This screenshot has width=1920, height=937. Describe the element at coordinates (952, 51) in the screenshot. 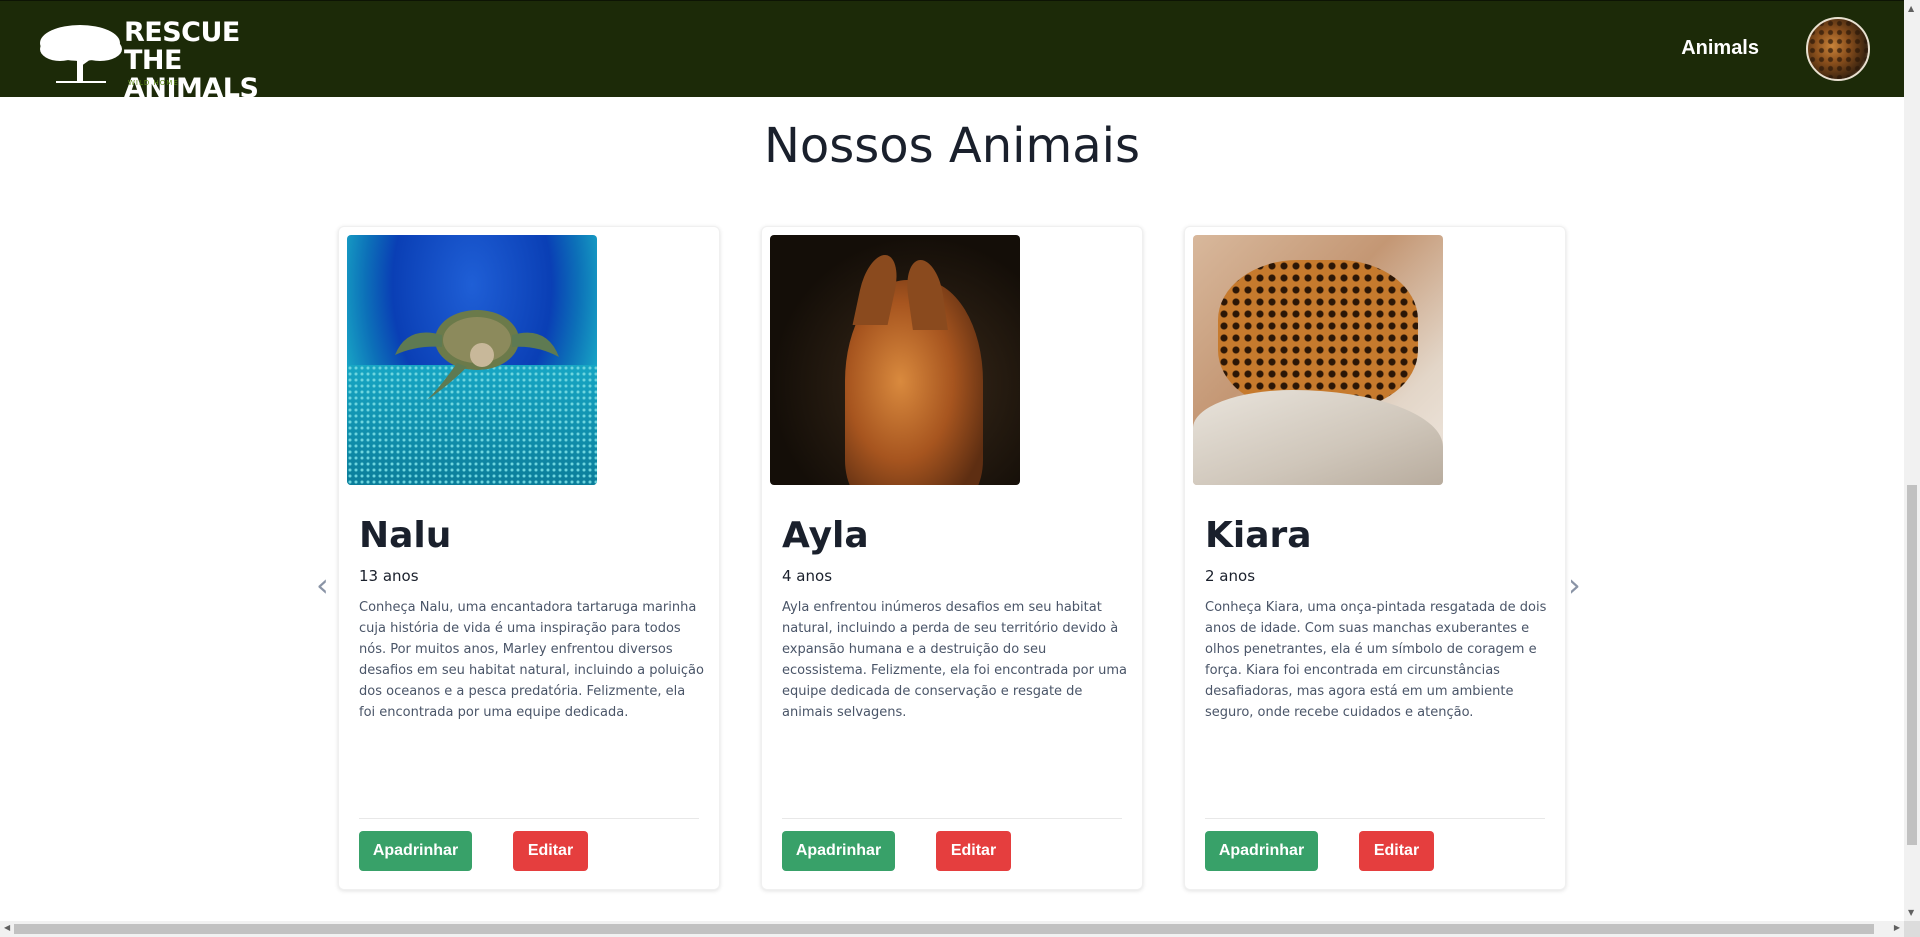

I see `top-navbar: RESCUE THE ANIMALS WILD HOME Animals` at that location.